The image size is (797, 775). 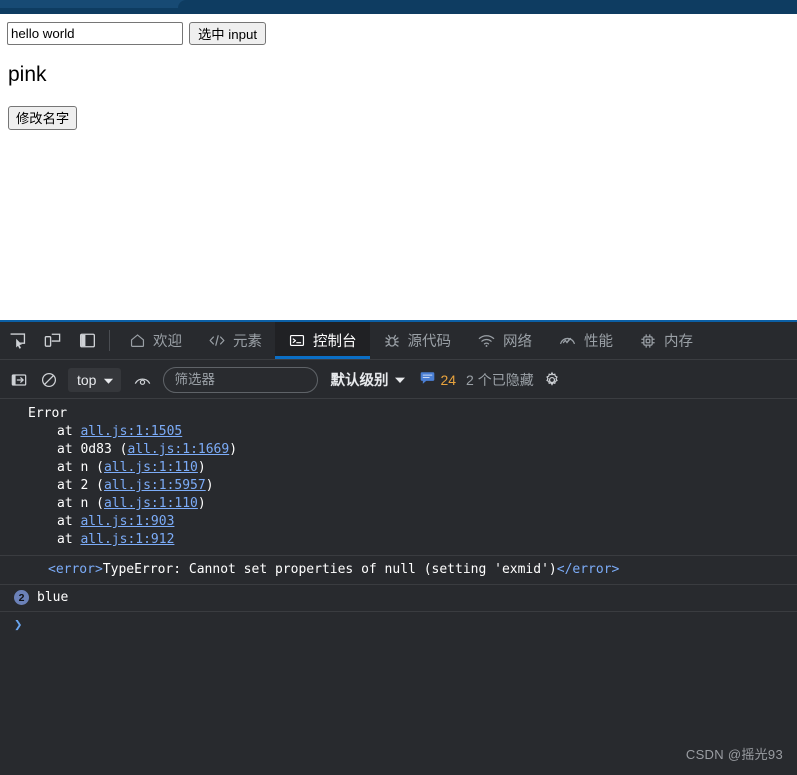 What do you see at coordinates (77, 485) in the screenshot?
I see `stack-frame-prefix: at 2` at bounding box center [77, 485].